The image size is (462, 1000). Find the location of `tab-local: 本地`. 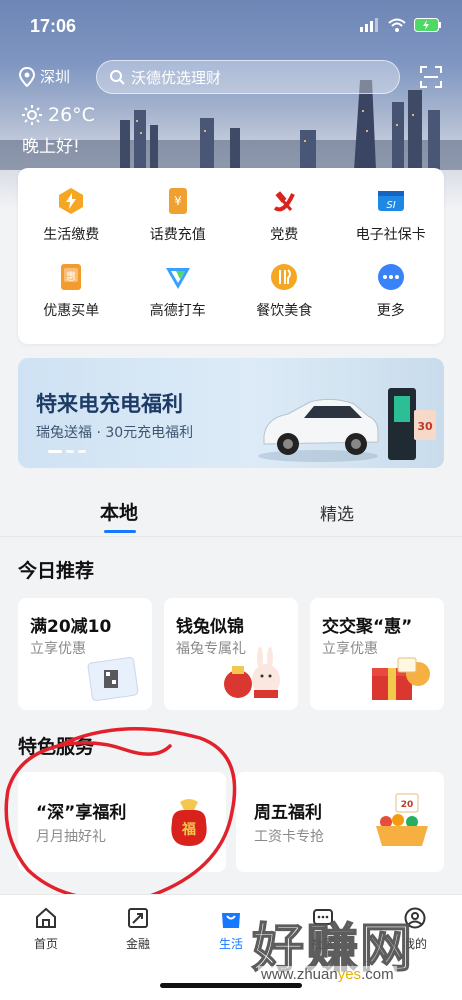

tab-local: 本地 is located at coordinates (119, 511).